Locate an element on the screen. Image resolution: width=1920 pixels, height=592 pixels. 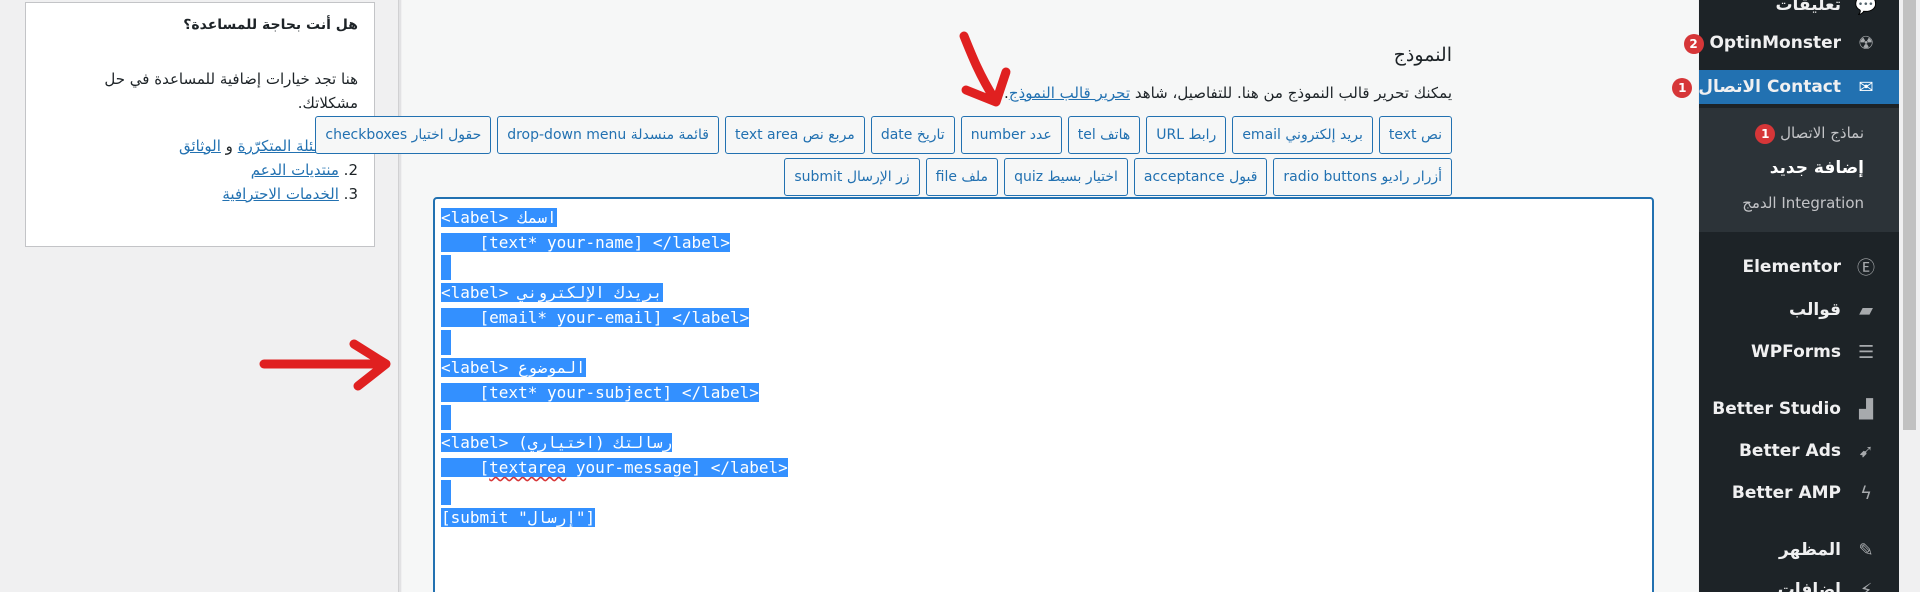
list-number: 3. is located at coordinates (350, 194).